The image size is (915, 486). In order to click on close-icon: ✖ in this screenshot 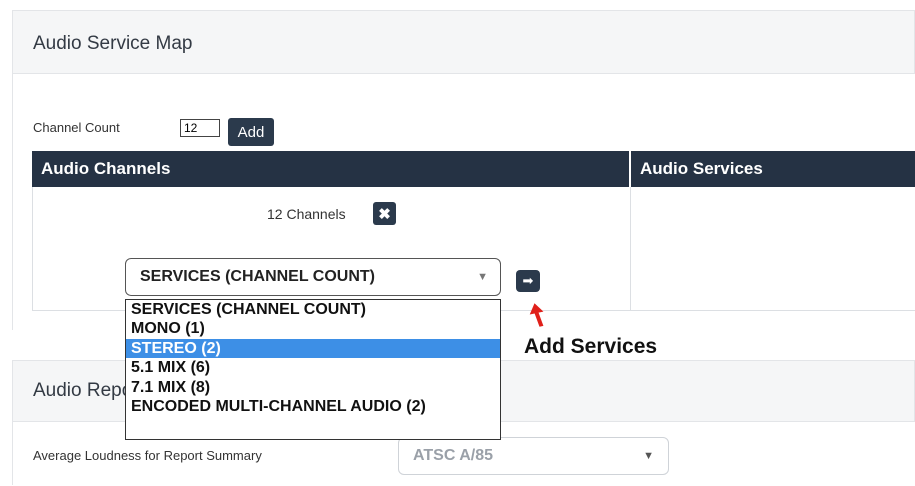, I will do `click(384, 214)`.